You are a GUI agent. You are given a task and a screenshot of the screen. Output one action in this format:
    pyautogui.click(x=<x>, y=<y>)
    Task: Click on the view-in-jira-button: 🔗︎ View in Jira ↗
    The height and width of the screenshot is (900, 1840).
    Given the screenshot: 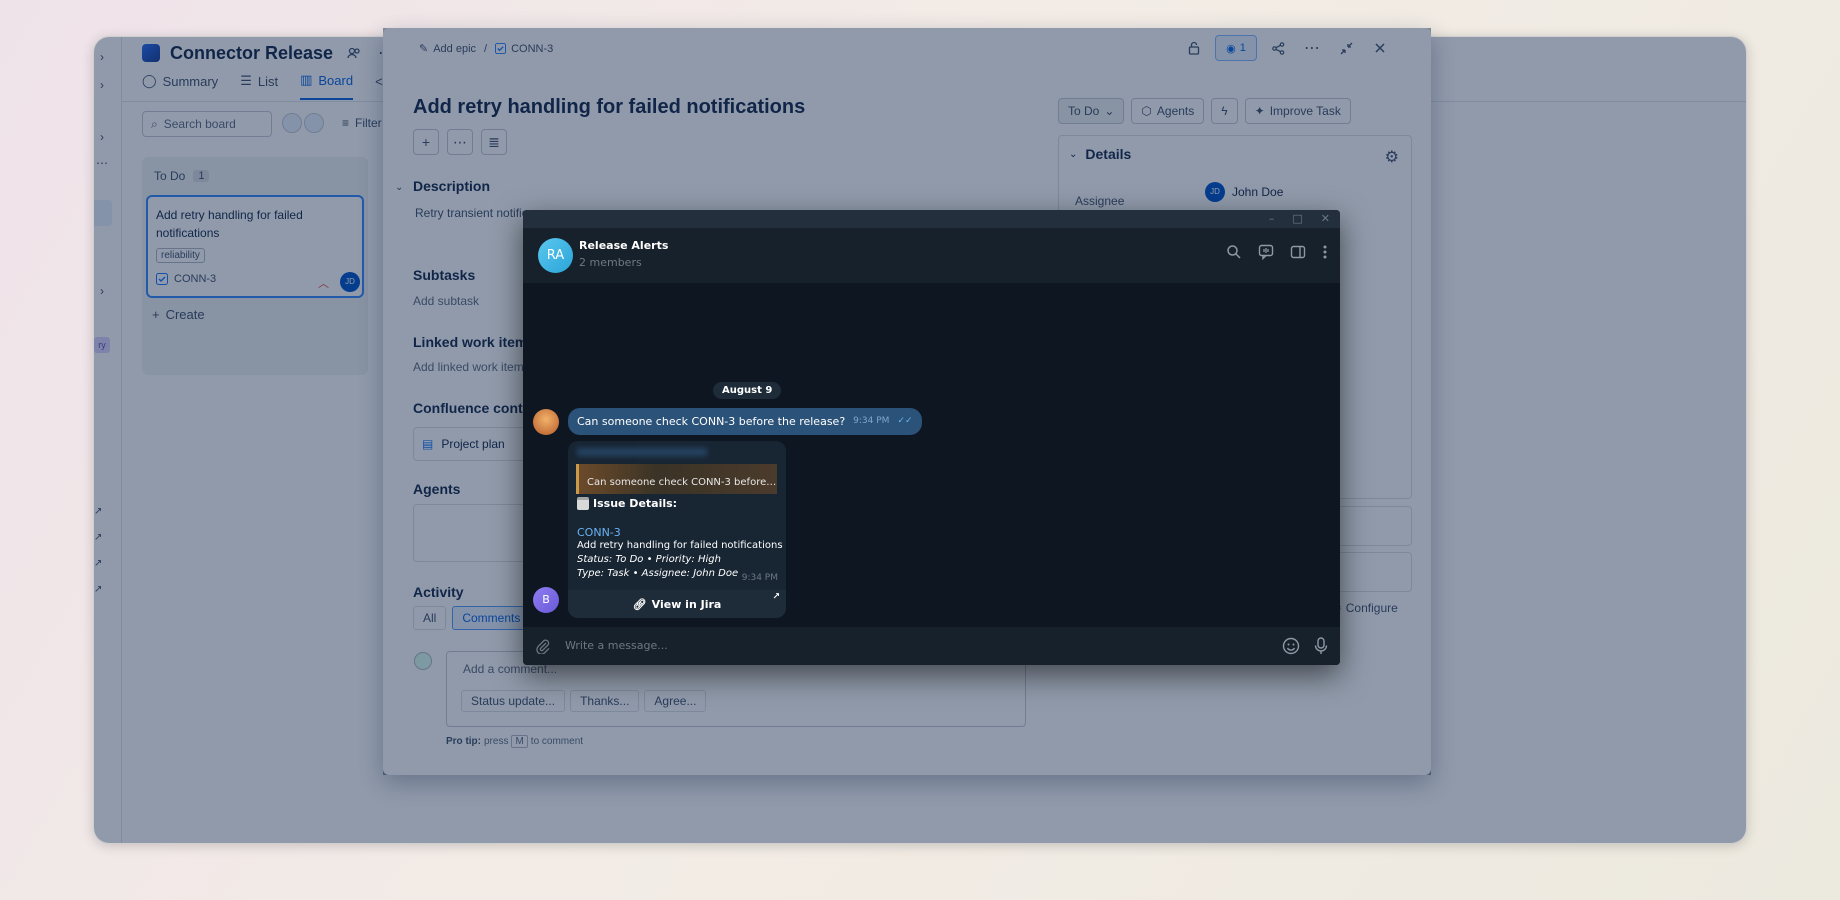 What is the action you would take?
    pyautogui.click(x=677, y=604)
    